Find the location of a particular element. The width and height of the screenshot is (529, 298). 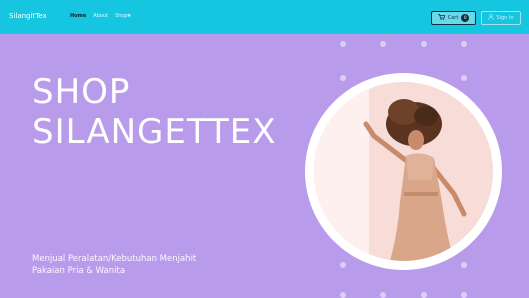

cart-button: Cart 0 is located at coordinates (453, 18).